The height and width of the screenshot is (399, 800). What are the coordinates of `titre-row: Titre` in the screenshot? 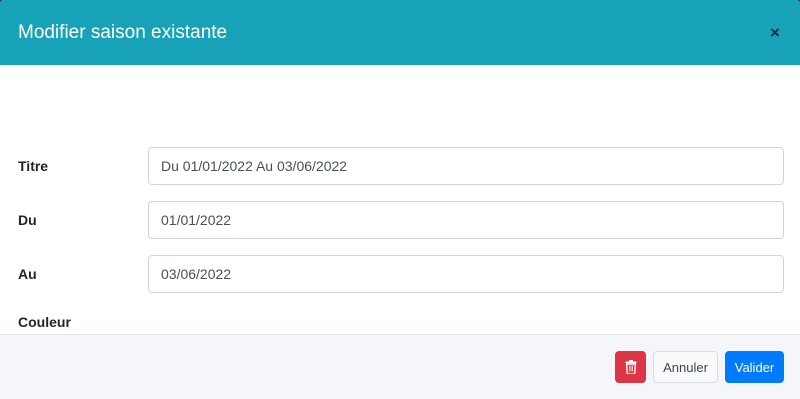 It's located at (401, 166).